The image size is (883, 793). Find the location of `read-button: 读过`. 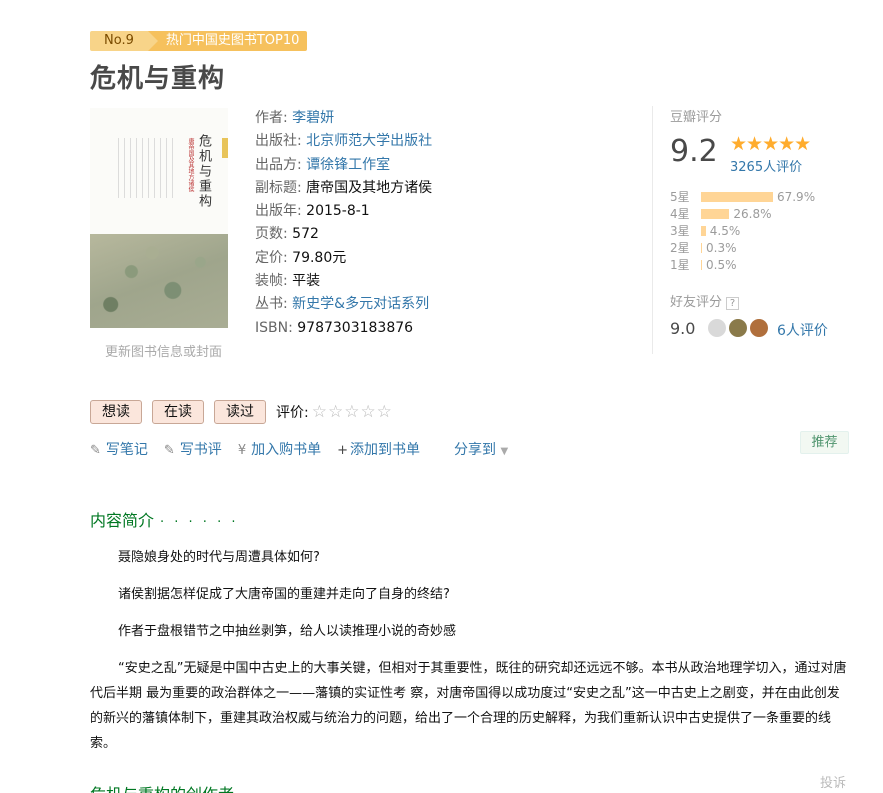

read-button: 读过 is located at coordinates (240, 412).